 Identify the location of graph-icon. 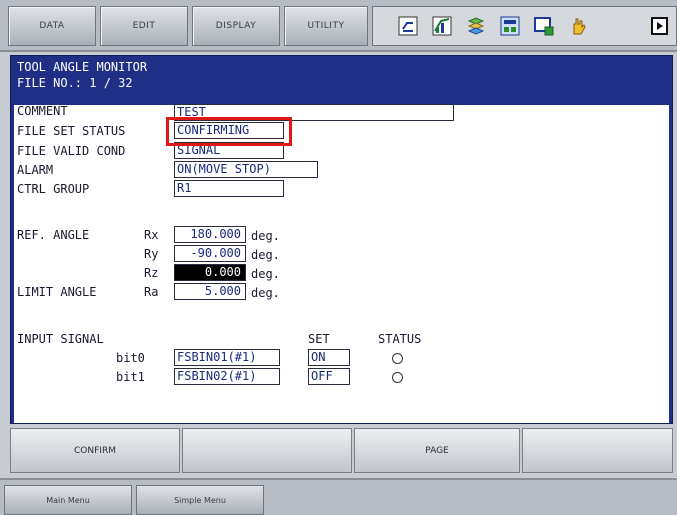
(442, 26).